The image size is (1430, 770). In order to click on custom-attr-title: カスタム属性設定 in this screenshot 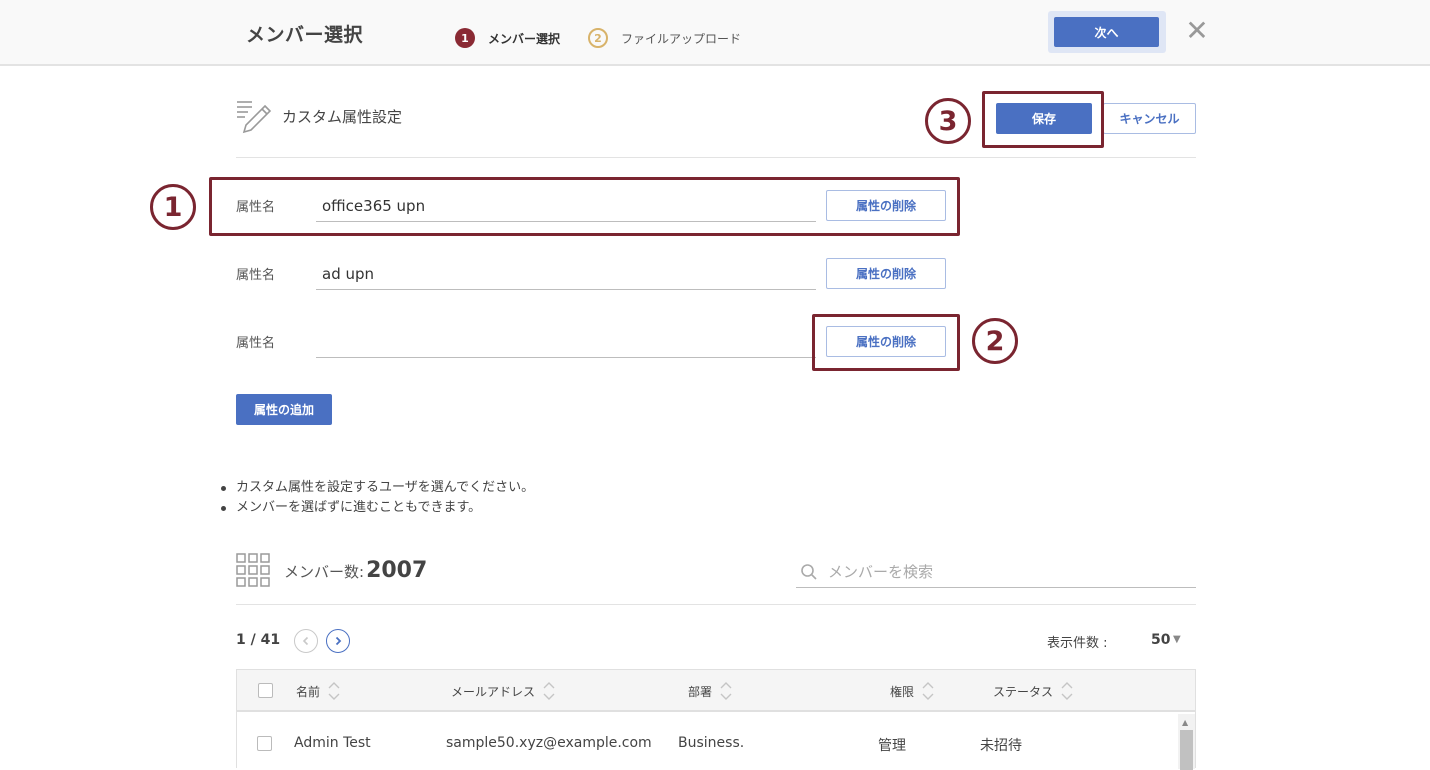, I will do `click(342, 117)`.